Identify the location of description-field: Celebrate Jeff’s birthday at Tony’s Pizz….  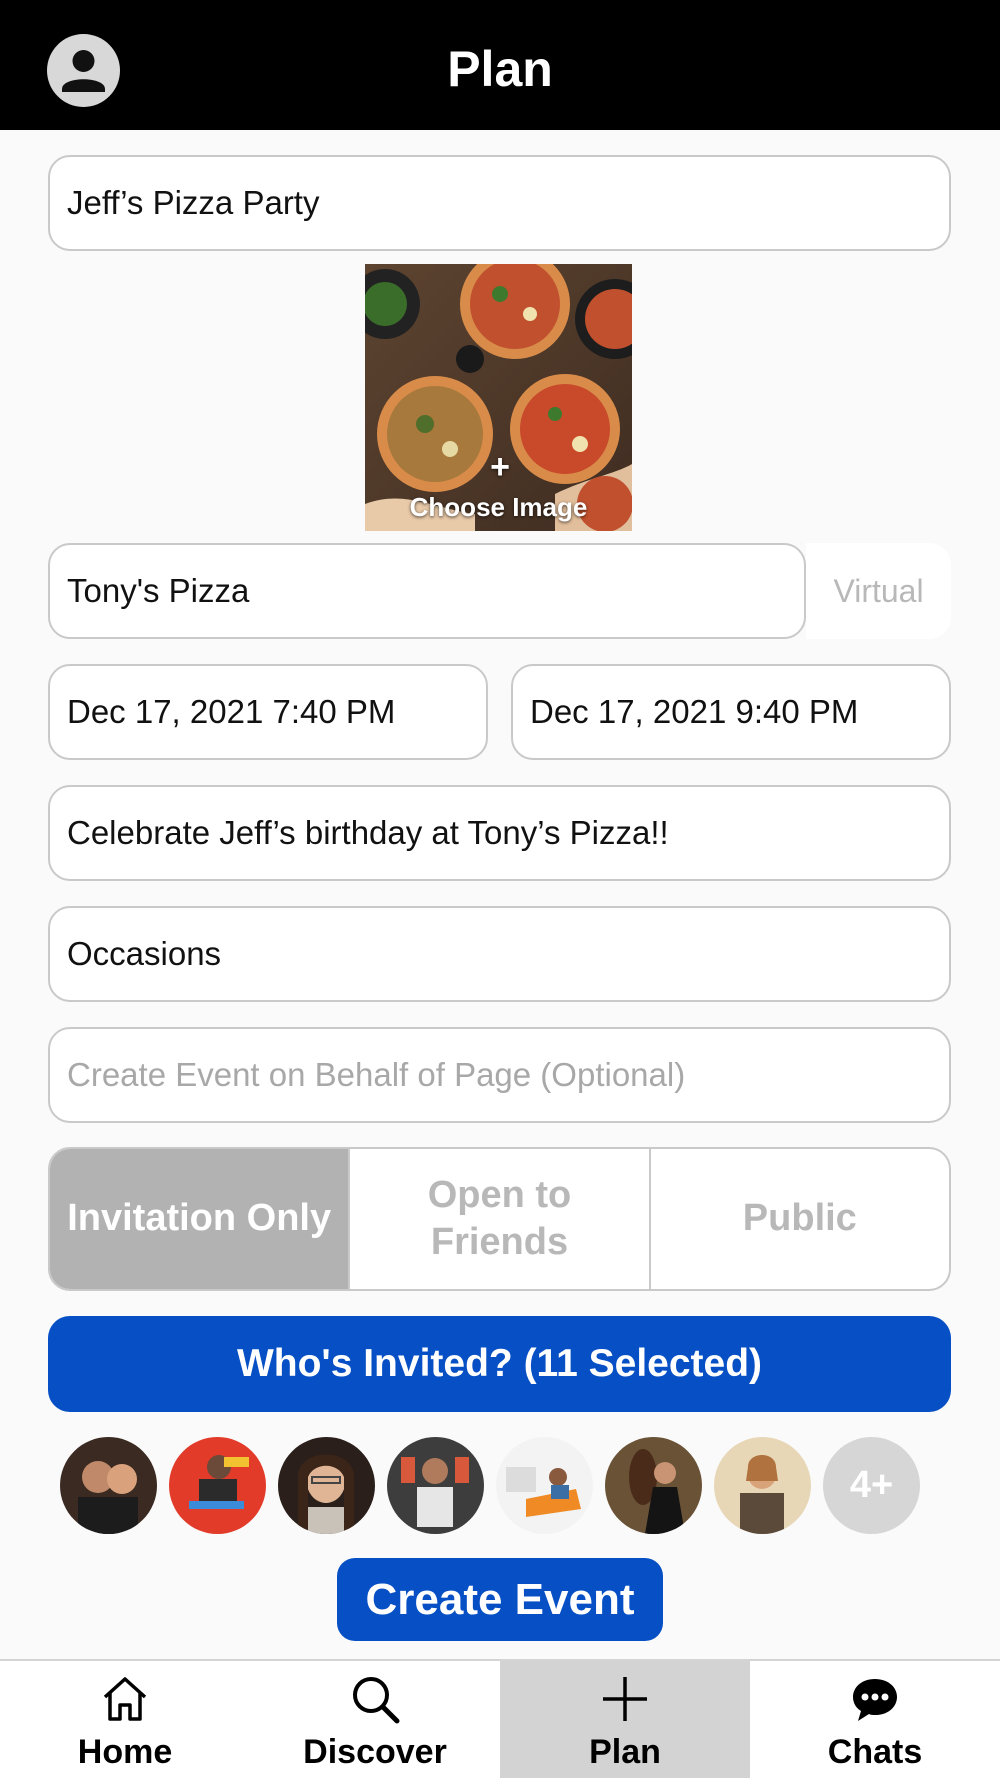
(499, 833).